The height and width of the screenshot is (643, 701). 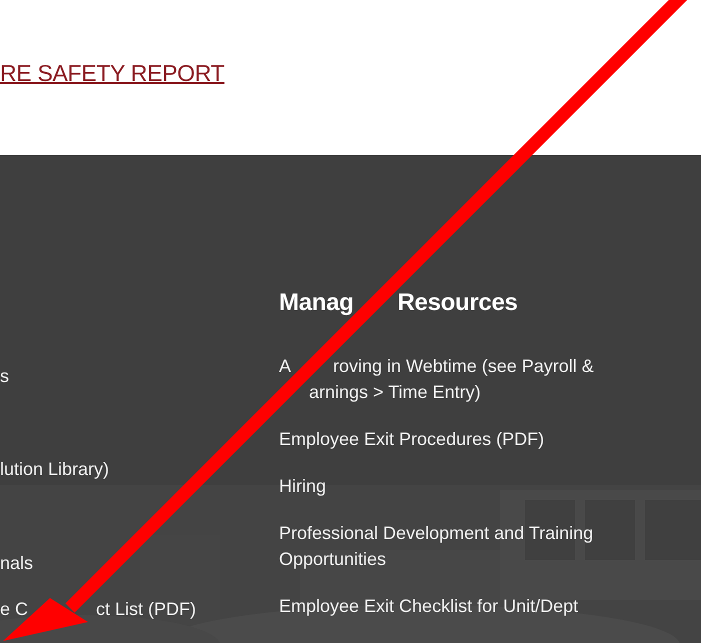 I want to click on footer-link: e C ct List (PDF), so click(x=98, y=609).